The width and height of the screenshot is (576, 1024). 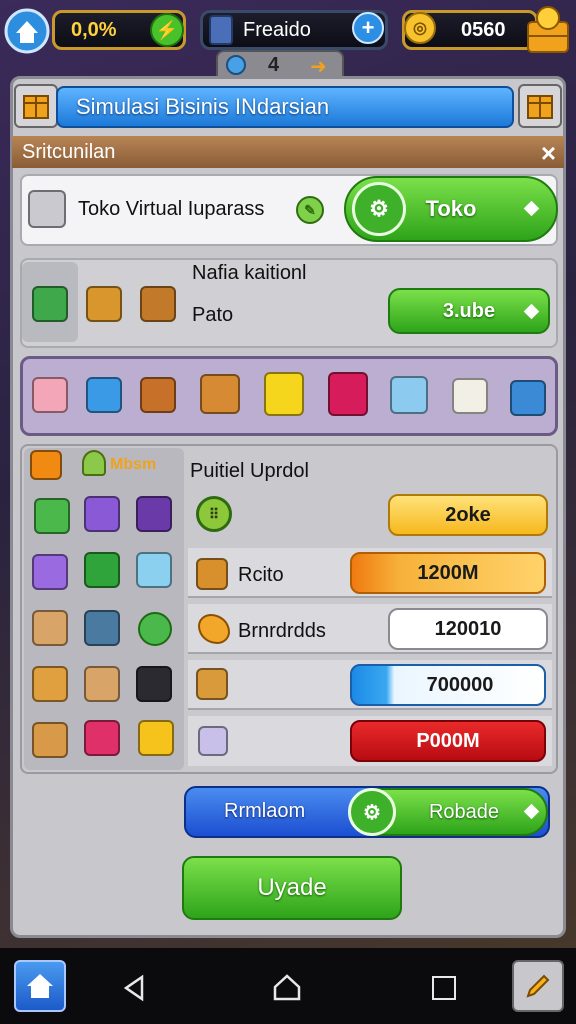 I want to click on steel-box-icon, so click(x=102, y=628).